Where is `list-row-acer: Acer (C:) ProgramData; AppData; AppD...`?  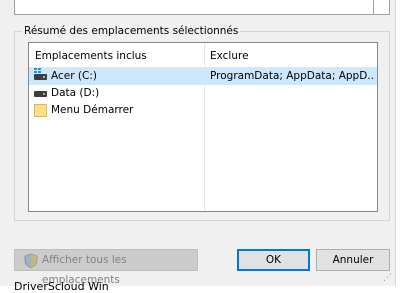 list-row-acer: Acer (C:) ProgramData; AppData; AppD... is located at coordinates (203, 76).